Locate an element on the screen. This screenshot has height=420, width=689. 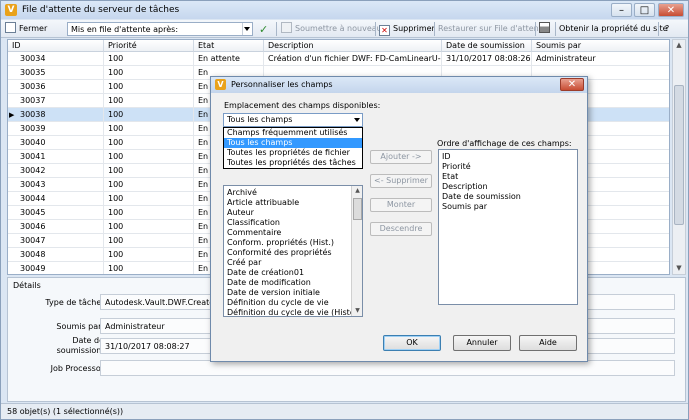
details-title: Détails is located at coordinates (27, 285).